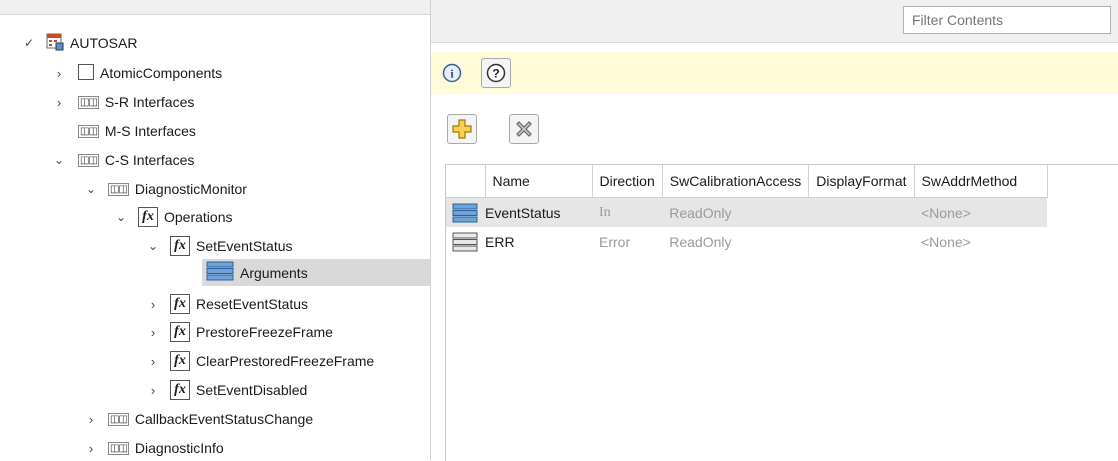 The image size is (1118, 461). I want to click on arguments-icon, so click(220, 272).